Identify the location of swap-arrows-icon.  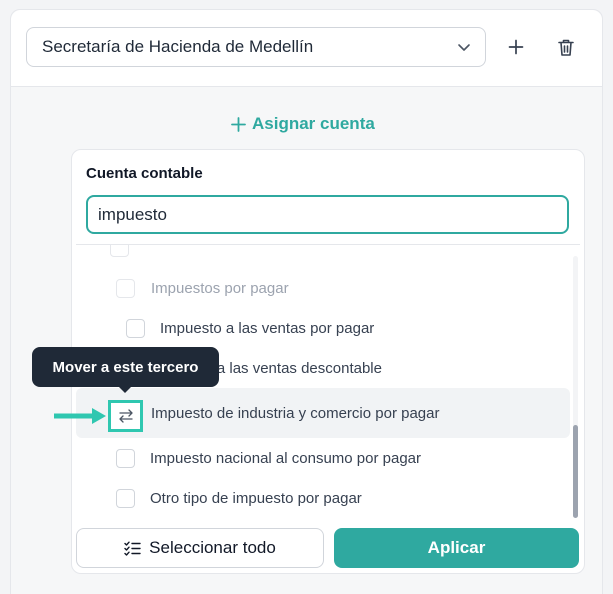
(125, 416).